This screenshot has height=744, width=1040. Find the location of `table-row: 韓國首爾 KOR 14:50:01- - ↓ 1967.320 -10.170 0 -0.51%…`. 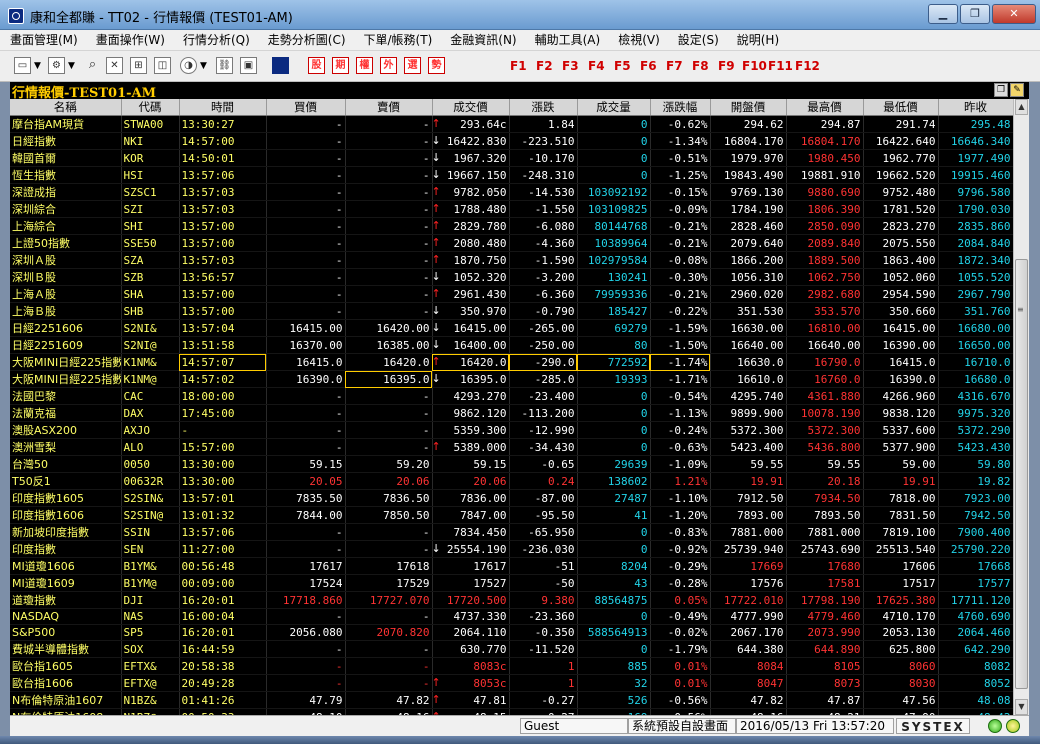

table-row: 韓國首爾 KOR 14:50:01- - ↓ 1967.320 -10.170 0 -0.51%… is located at coordinates (512, 158).